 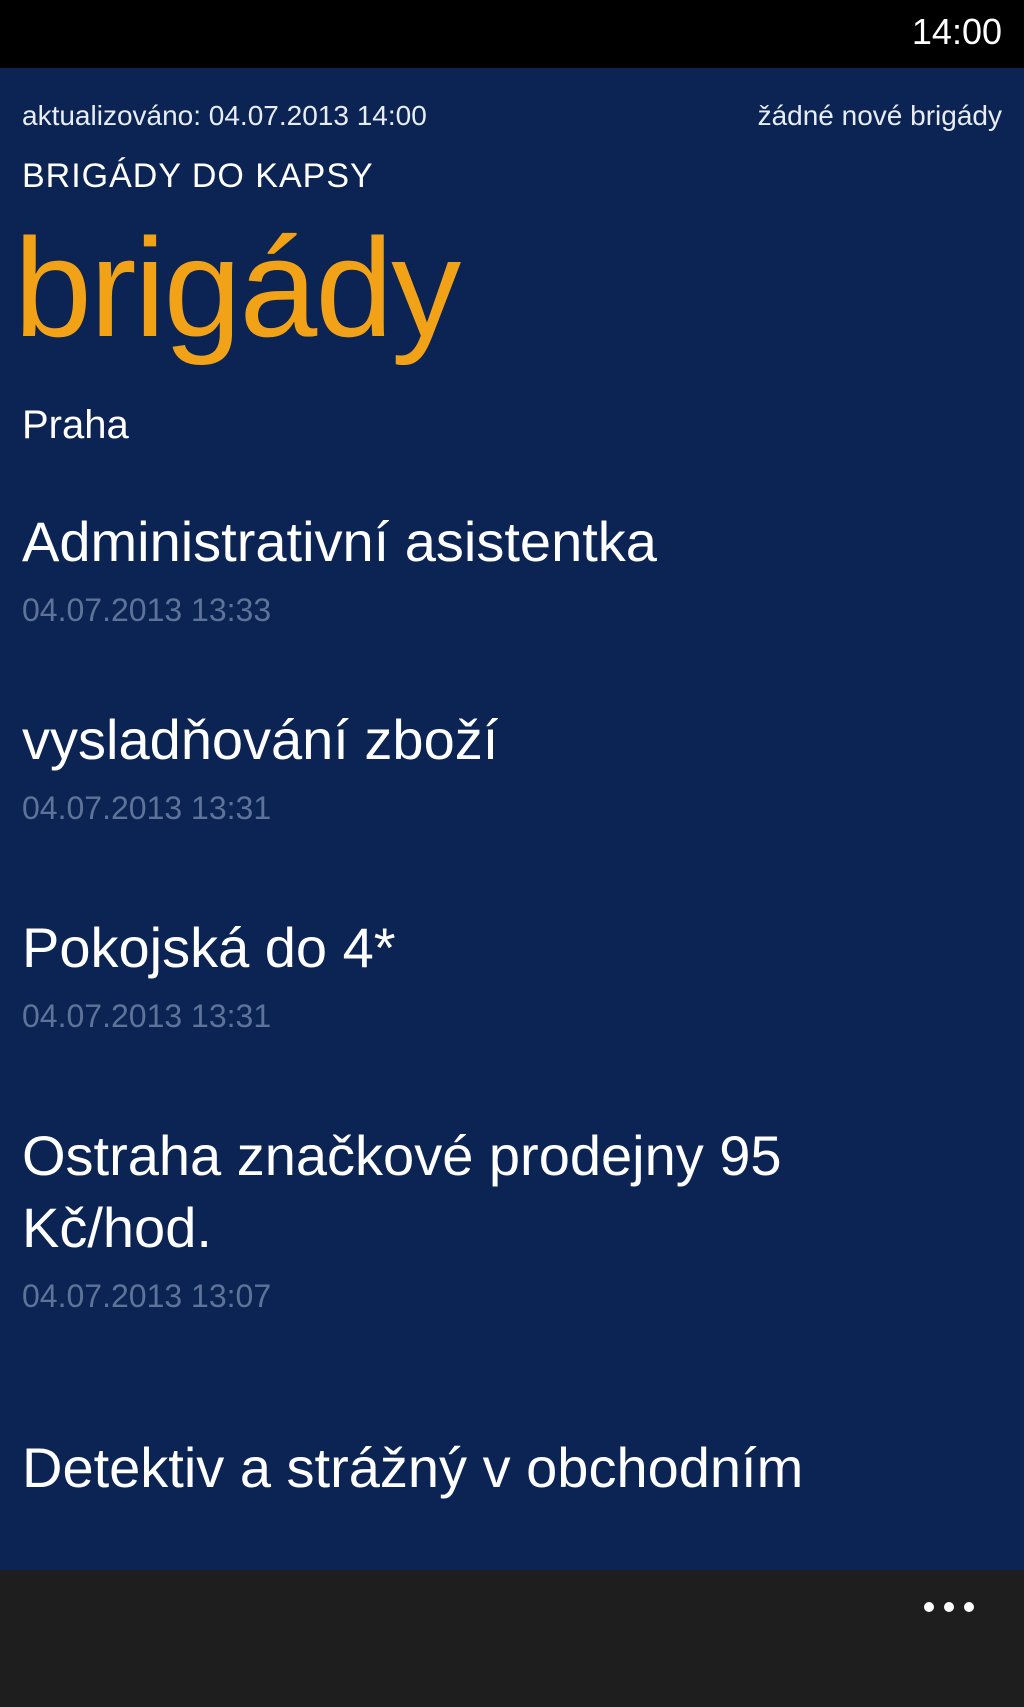 I want to click on job-list-item: Detektiv a strážný v obchodním, so click(x=512, y=1468).